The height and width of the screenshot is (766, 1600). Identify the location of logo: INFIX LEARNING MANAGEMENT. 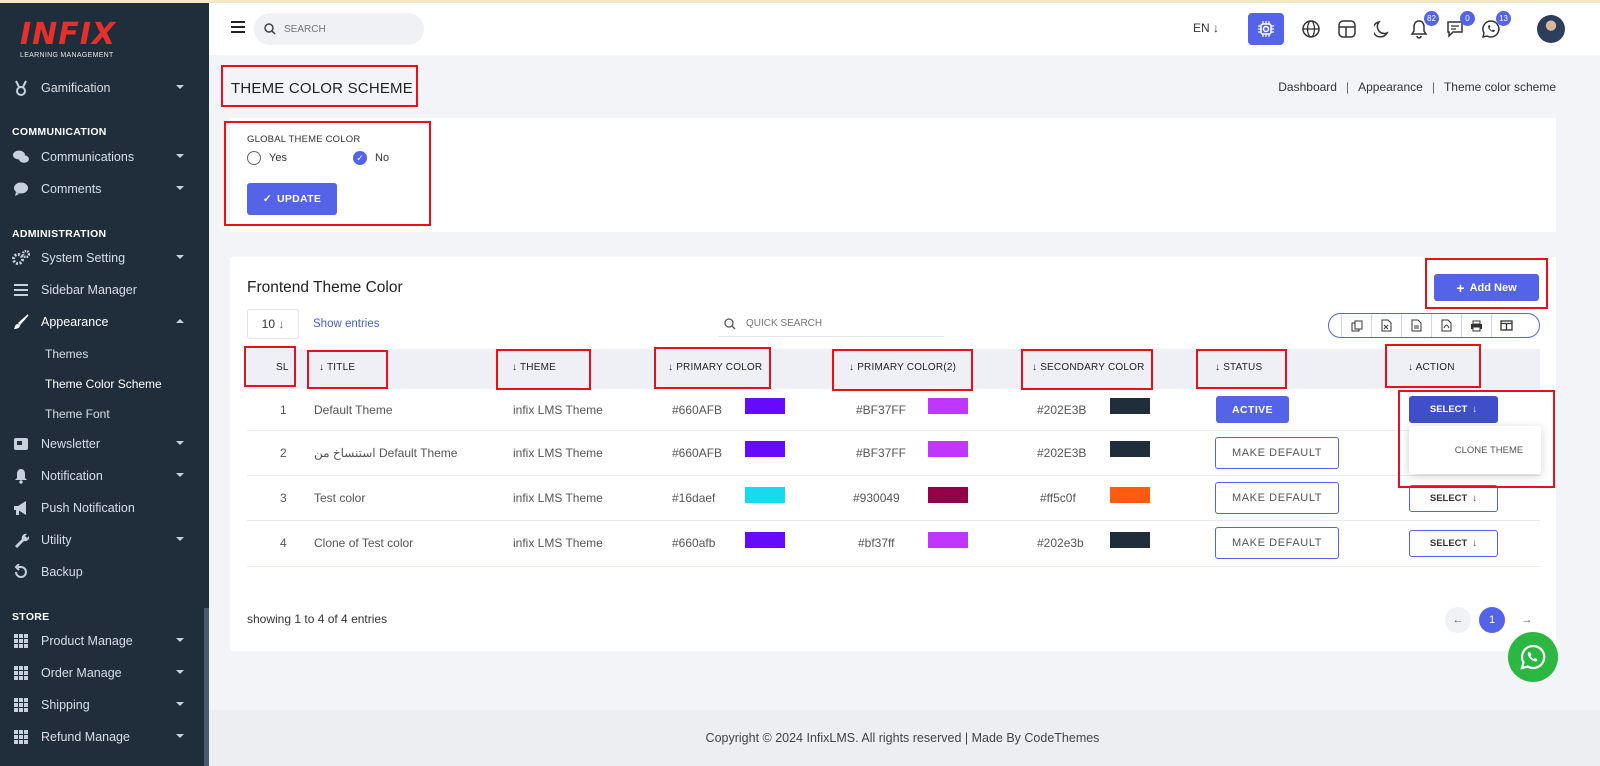
(80, 42).